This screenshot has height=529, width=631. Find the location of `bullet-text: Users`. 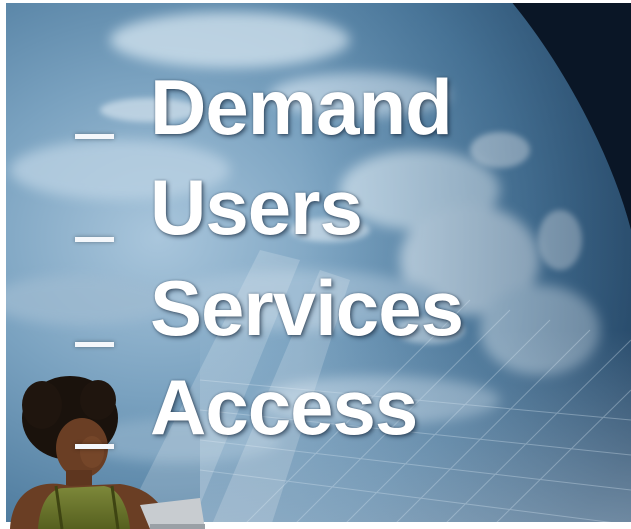

bullet-text: Users is located at coordinates (256, 207).